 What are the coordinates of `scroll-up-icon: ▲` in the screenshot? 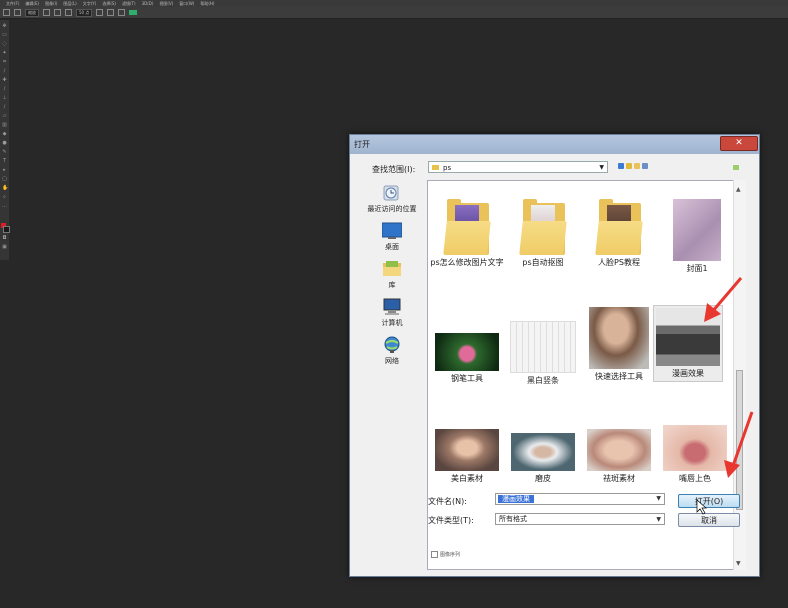 It's located at (738, 189).